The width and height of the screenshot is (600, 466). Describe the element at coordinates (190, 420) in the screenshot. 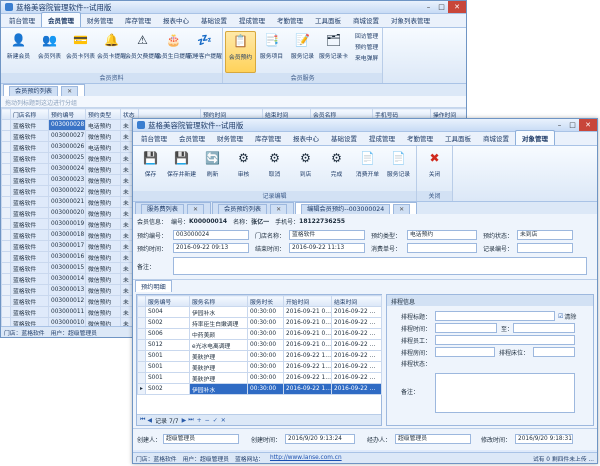

I see `nav-last-icon: ⏭` at that location.